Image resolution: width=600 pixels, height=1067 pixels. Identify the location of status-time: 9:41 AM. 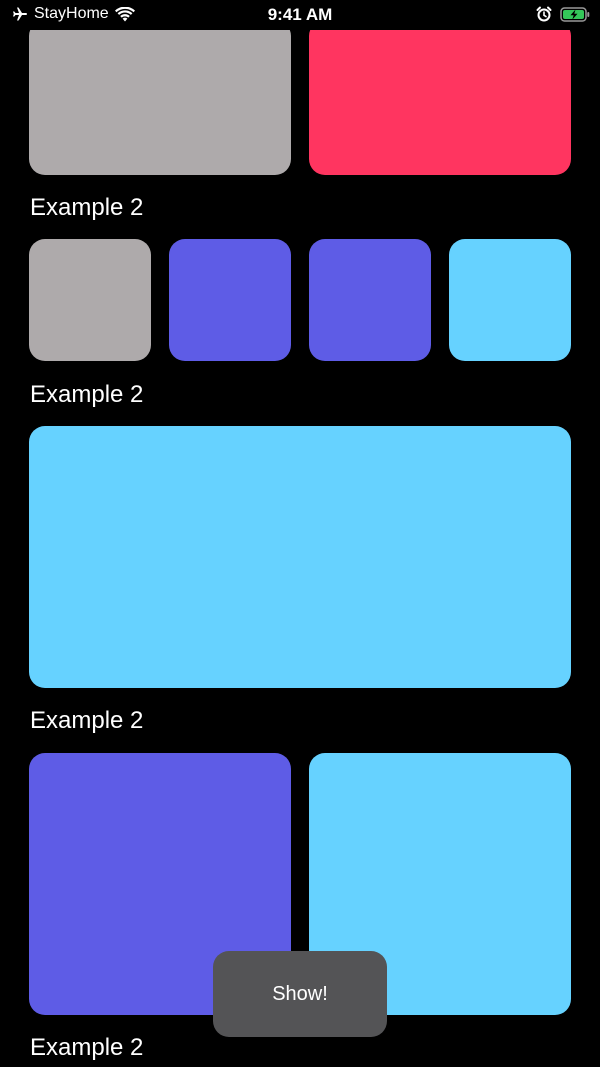
(300, 14).